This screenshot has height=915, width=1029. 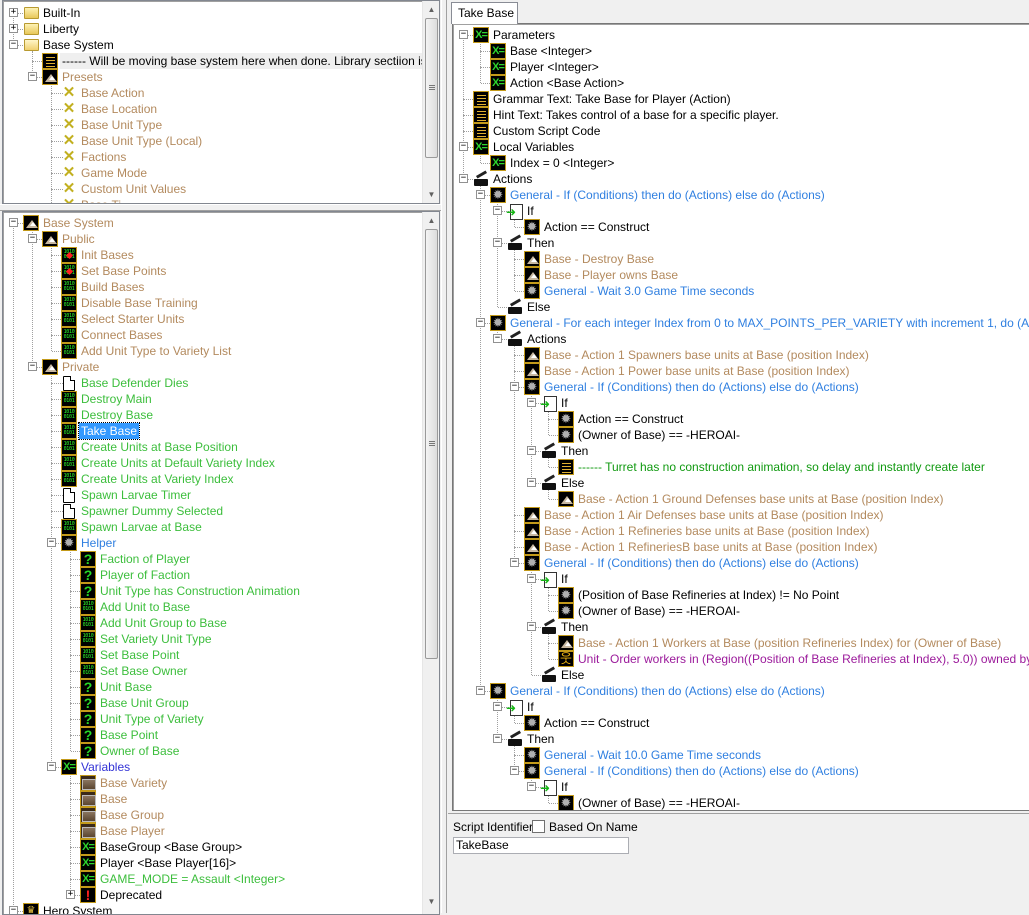 I want to click on tree-item: 1010 0101 Add Unit Type to Variety List, so click(x=212, y=351).